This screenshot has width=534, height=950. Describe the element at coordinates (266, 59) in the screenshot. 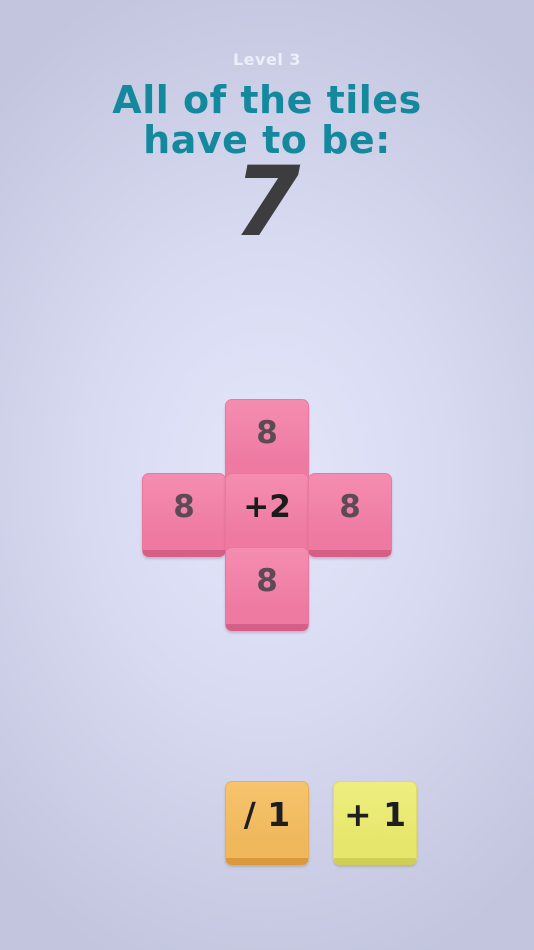

I see `level-indicator: Level 3` at that location.